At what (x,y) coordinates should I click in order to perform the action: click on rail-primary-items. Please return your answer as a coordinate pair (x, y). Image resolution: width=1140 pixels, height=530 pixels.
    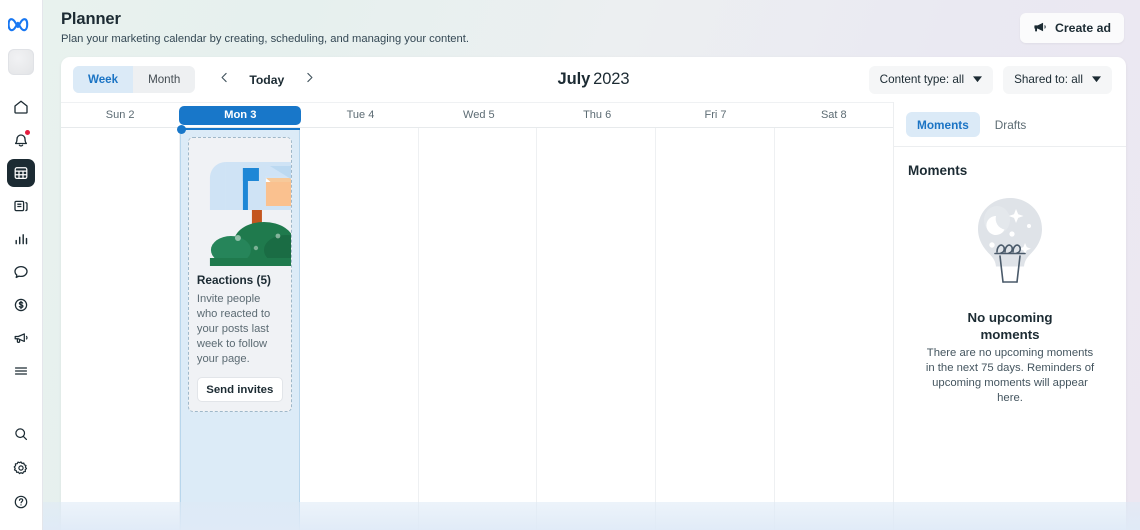
    Looking at the image, I should click on (21, 241).